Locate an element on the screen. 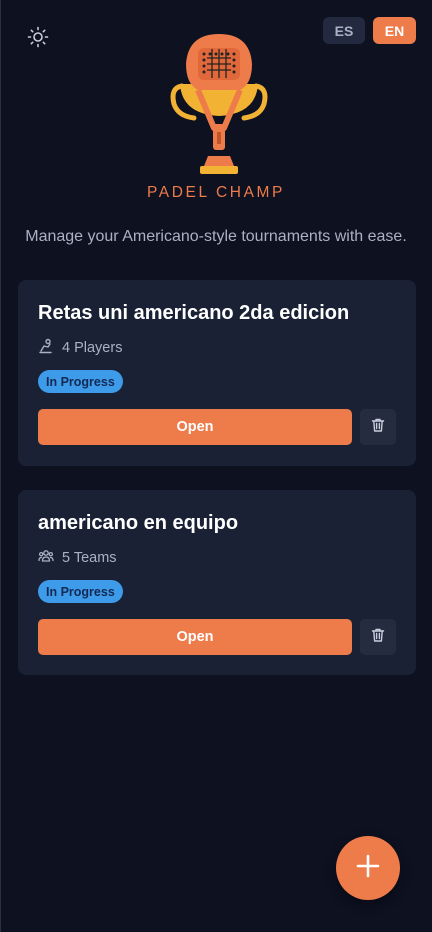 This screenshot has width=432, height=932. language-es-button: ES is located at coordinates (344, 30).